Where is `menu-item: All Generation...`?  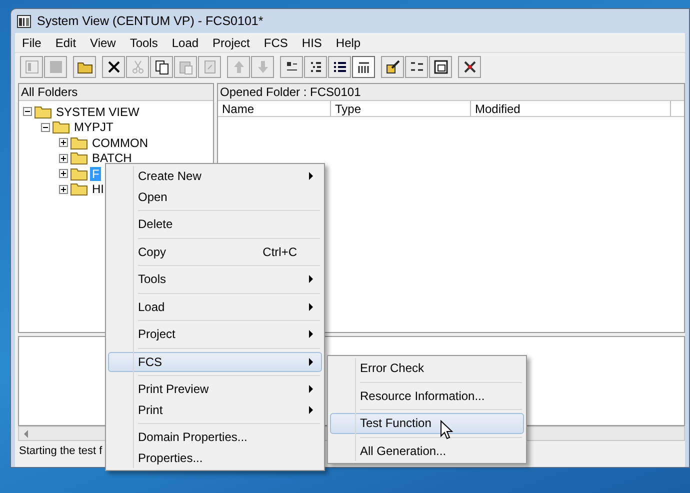
menu-item: All Generation... is located at coordinates (427, 450).